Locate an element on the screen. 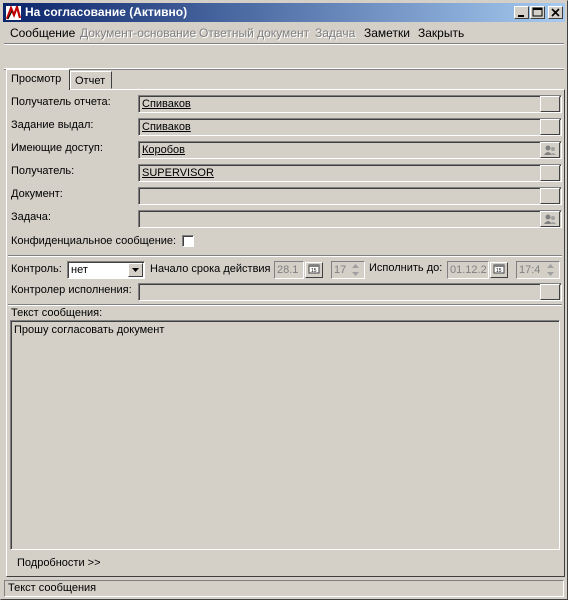  menu-item-notes: Заметки is located at coordinates (387, 33).